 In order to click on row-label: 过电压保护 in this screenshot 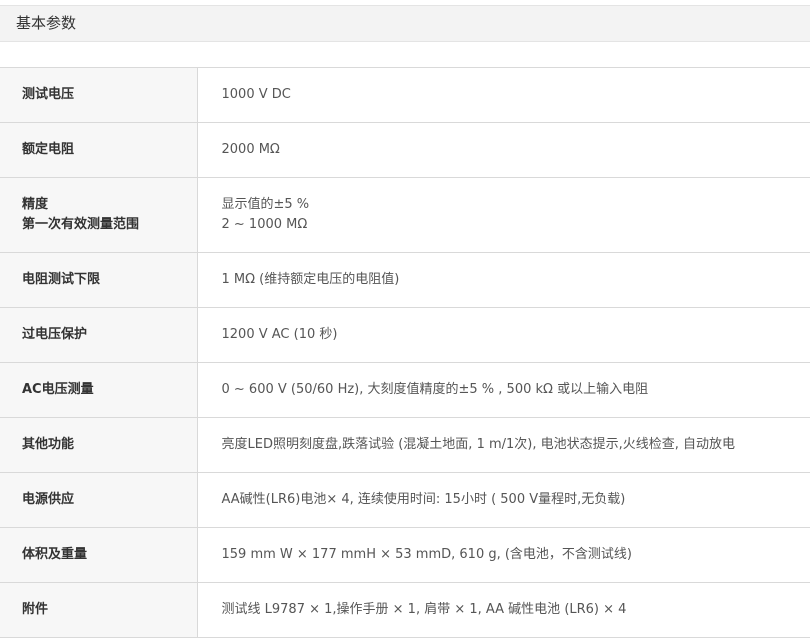, I will do `click(99, 335)`.